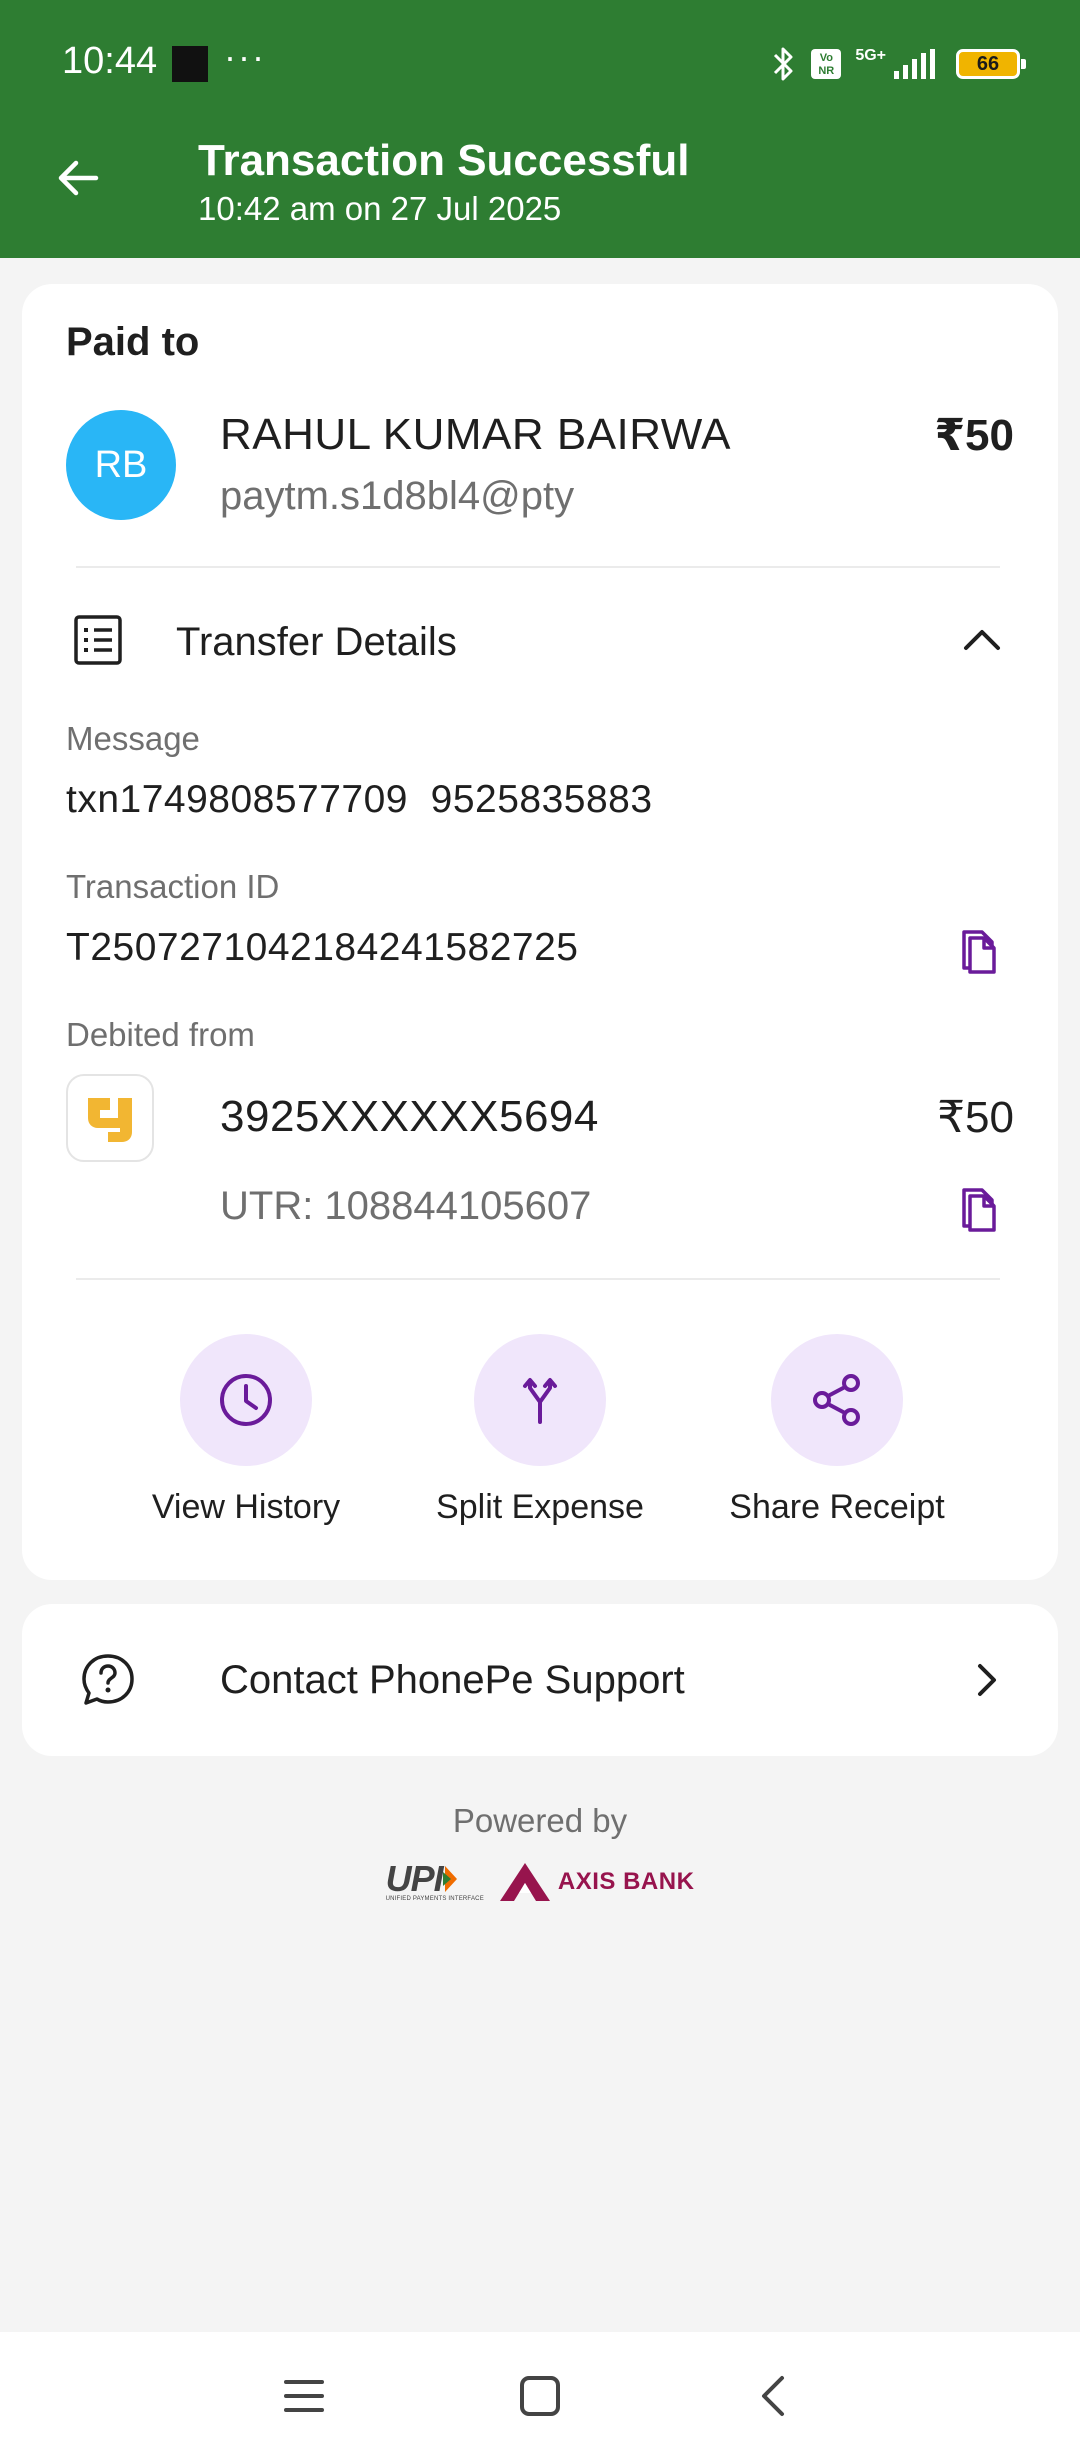 This screenshot has width=1080, height=2460. I want to click on menu-icon, so click(304, 2396).